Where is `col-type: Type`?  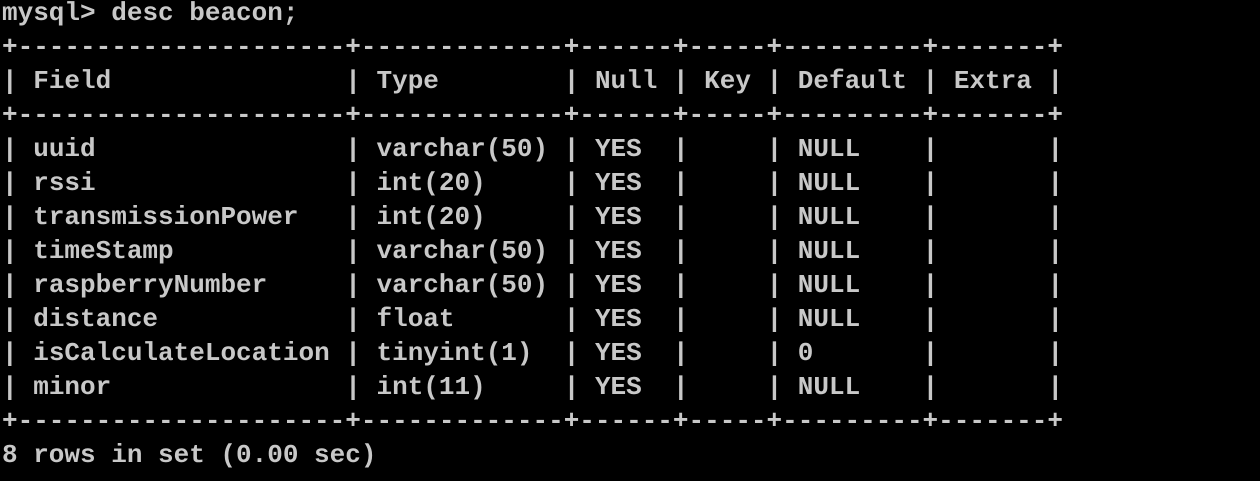 col-type: Type is located at coordinates (462, 81).